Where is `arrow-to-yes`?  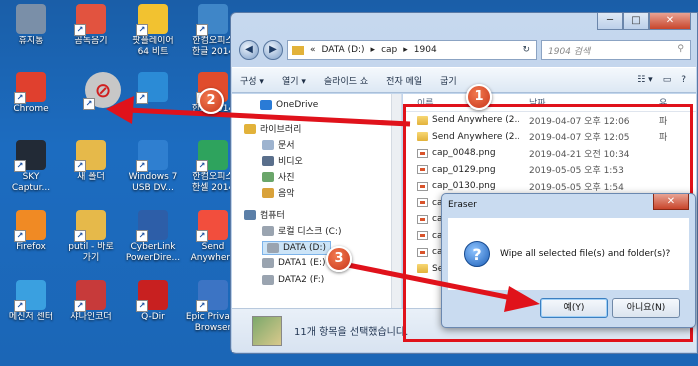
arrow-to-yes is located at coordinates (443, 287).